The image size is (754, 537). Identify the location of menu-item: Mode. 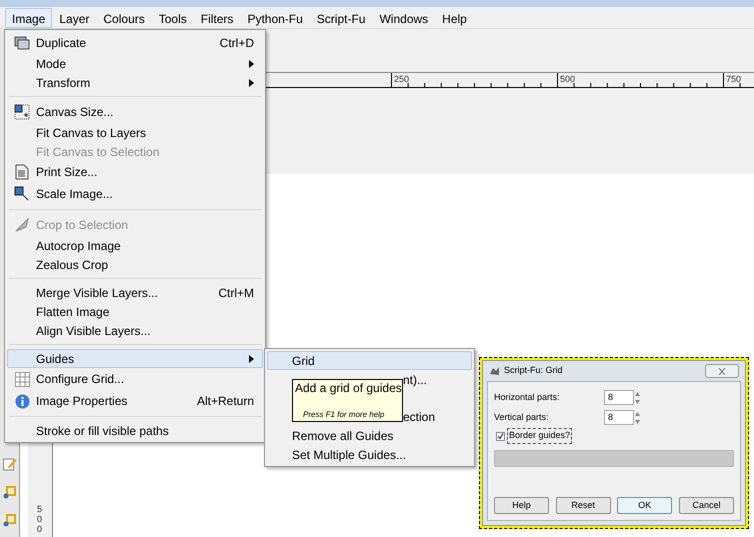
(135, 63).